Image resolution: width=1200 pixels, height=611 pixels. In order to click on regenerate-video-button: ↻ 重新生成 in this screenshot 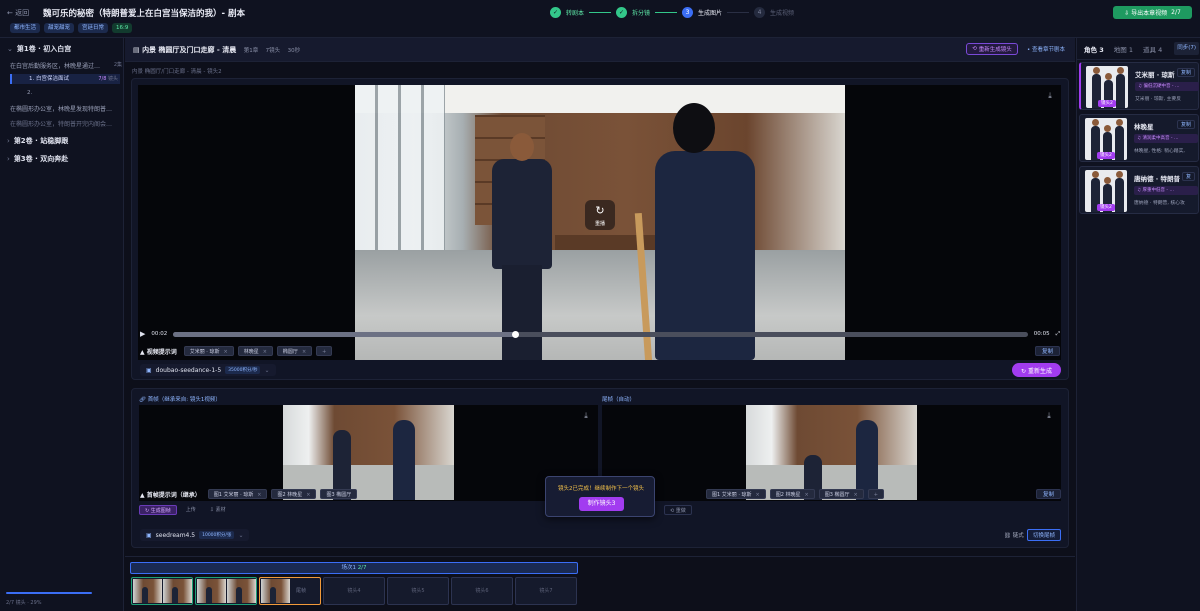, I will do `click(1036, 370)`.